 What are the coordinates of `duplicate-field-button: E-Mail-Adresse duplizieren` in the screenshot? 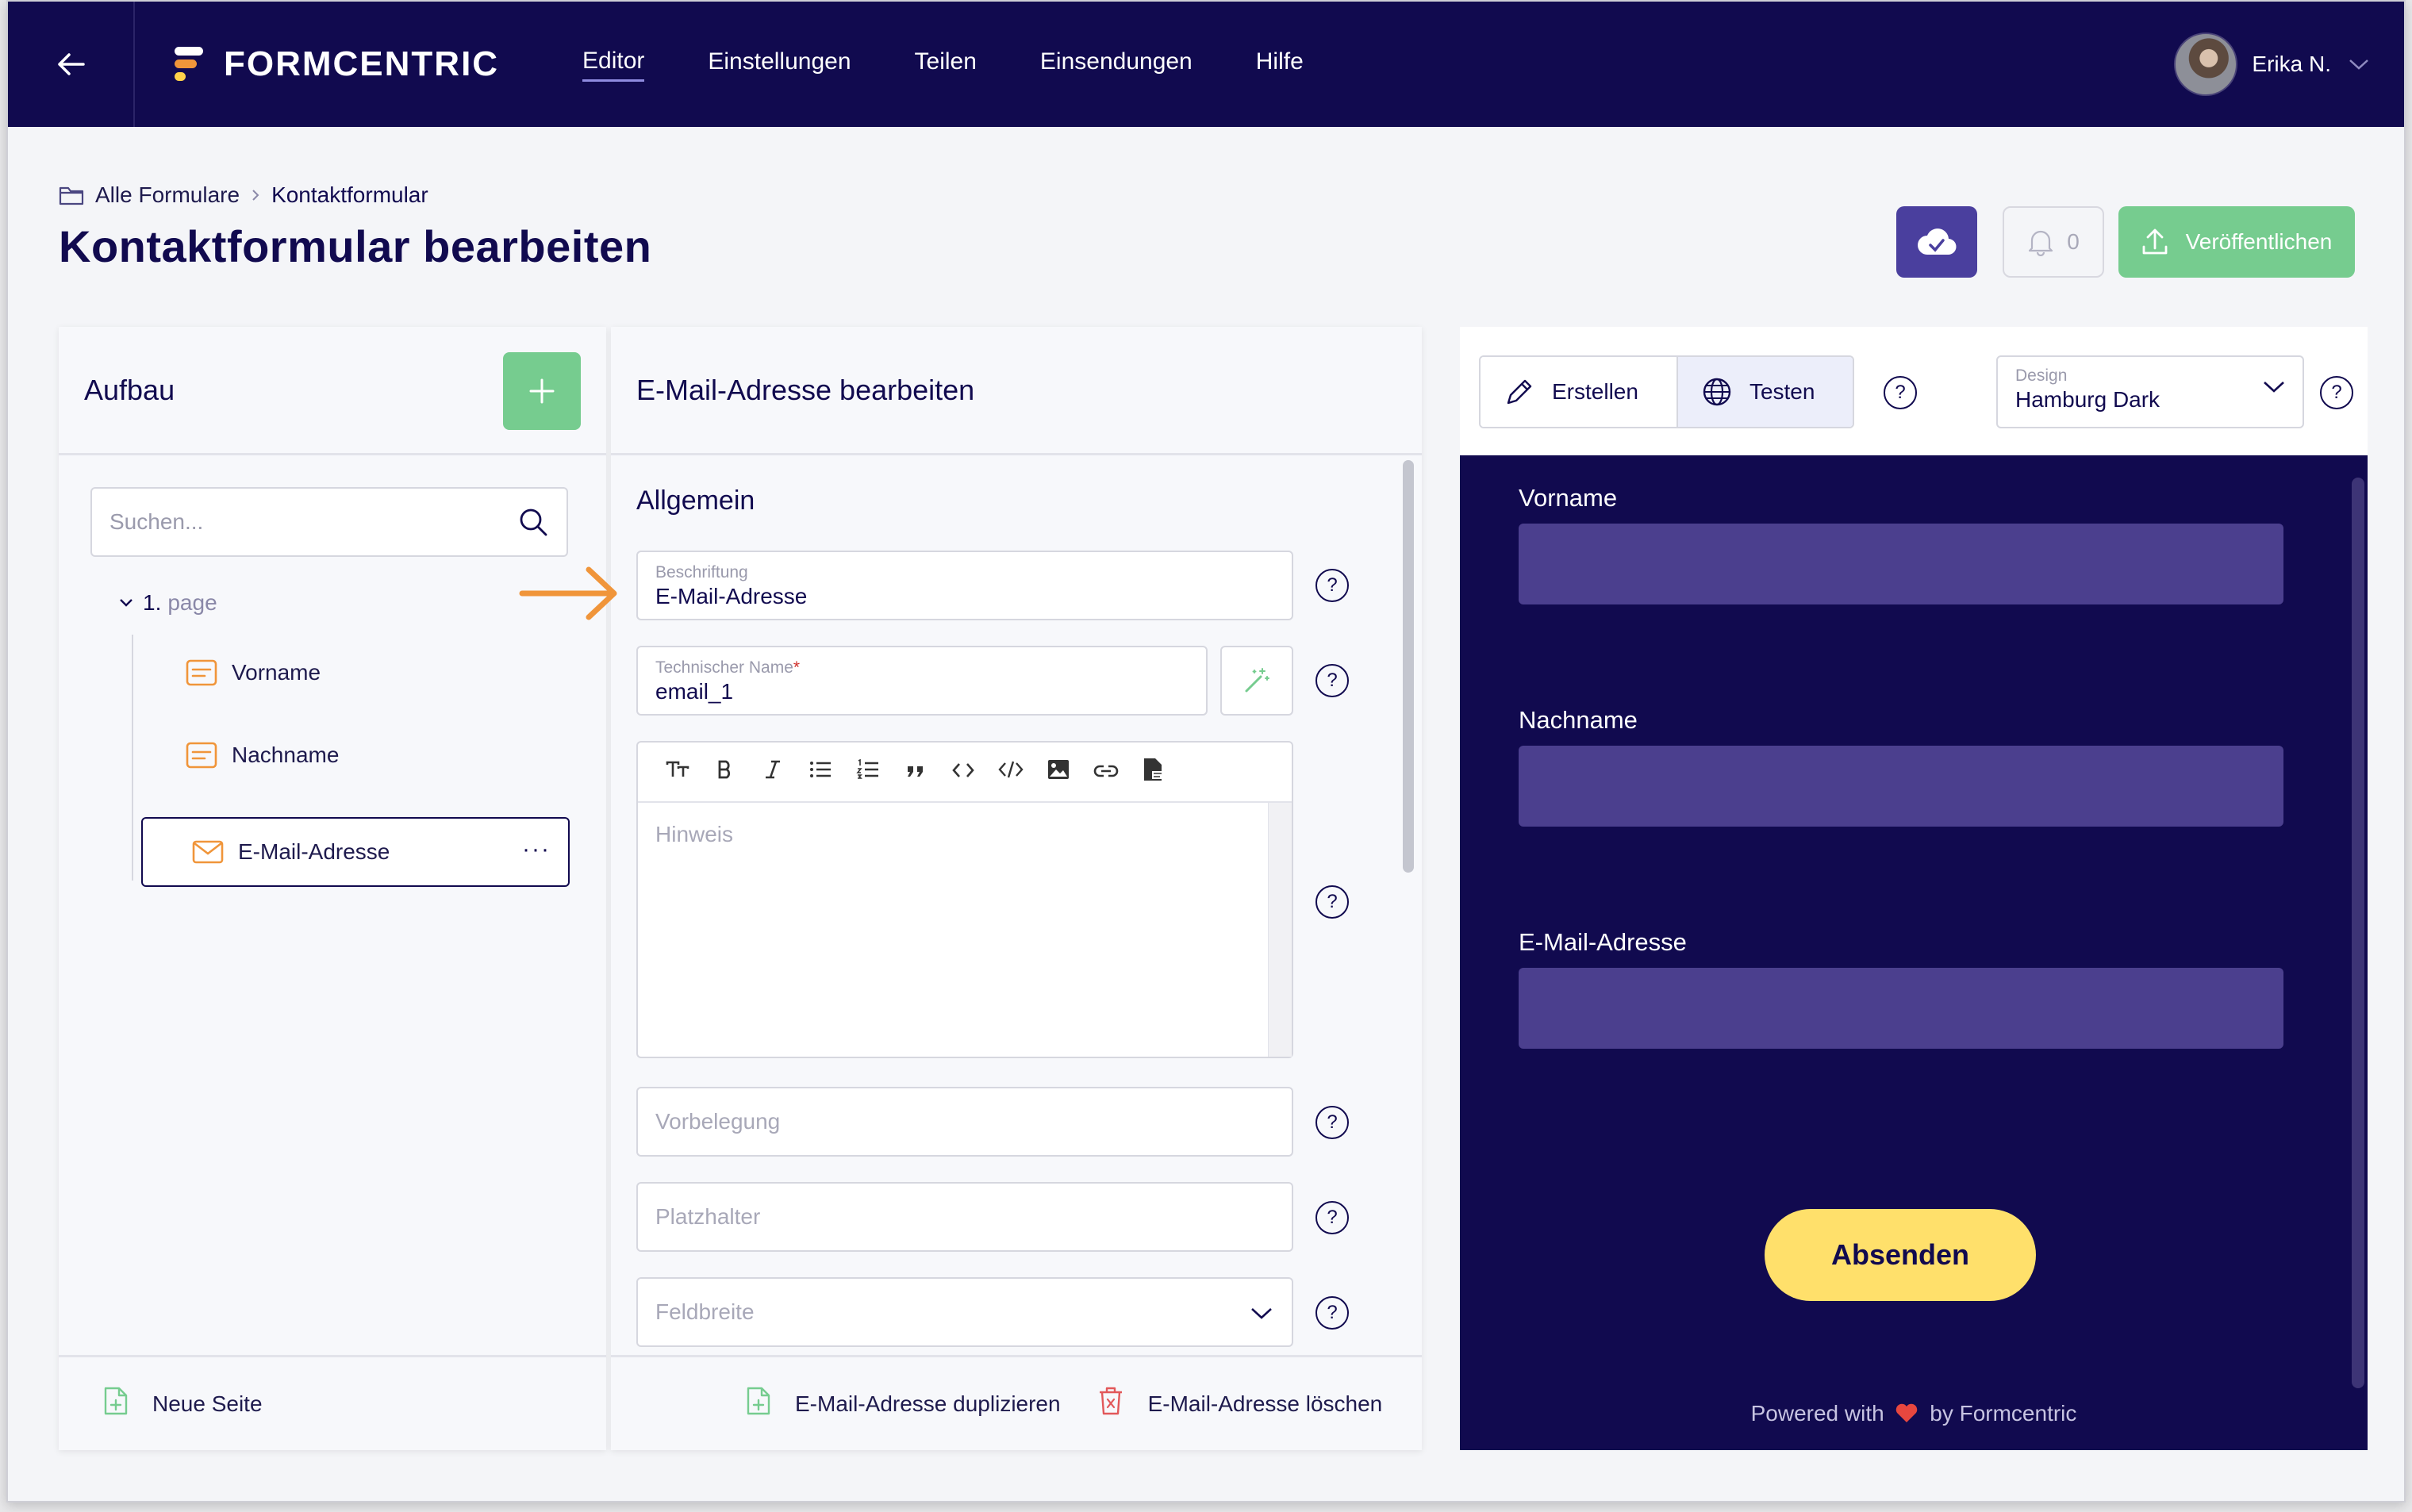 It's located at (928, 1404).